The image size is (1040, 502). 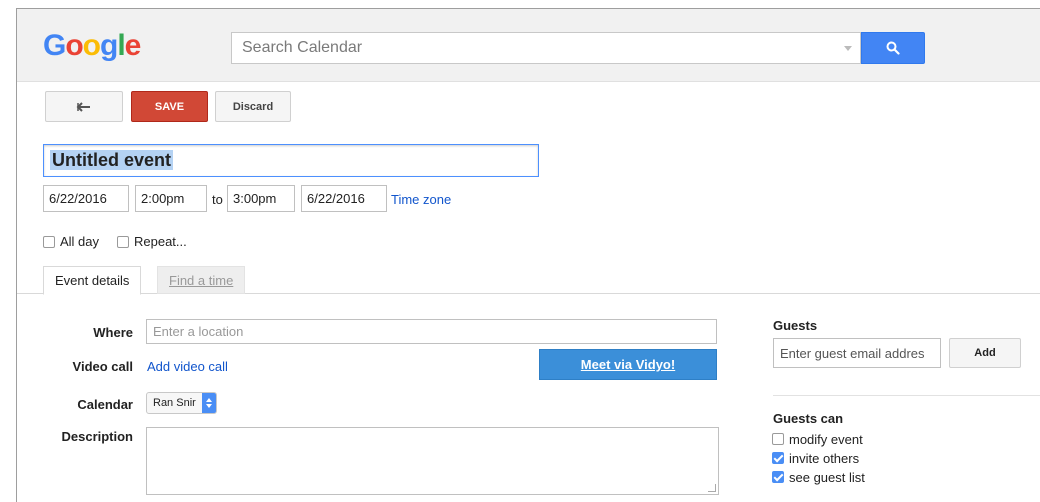 What do you see at coordinates (824, 458) in the screenshot?
I see `option-label: invite others` at bounding box center [824, 458].